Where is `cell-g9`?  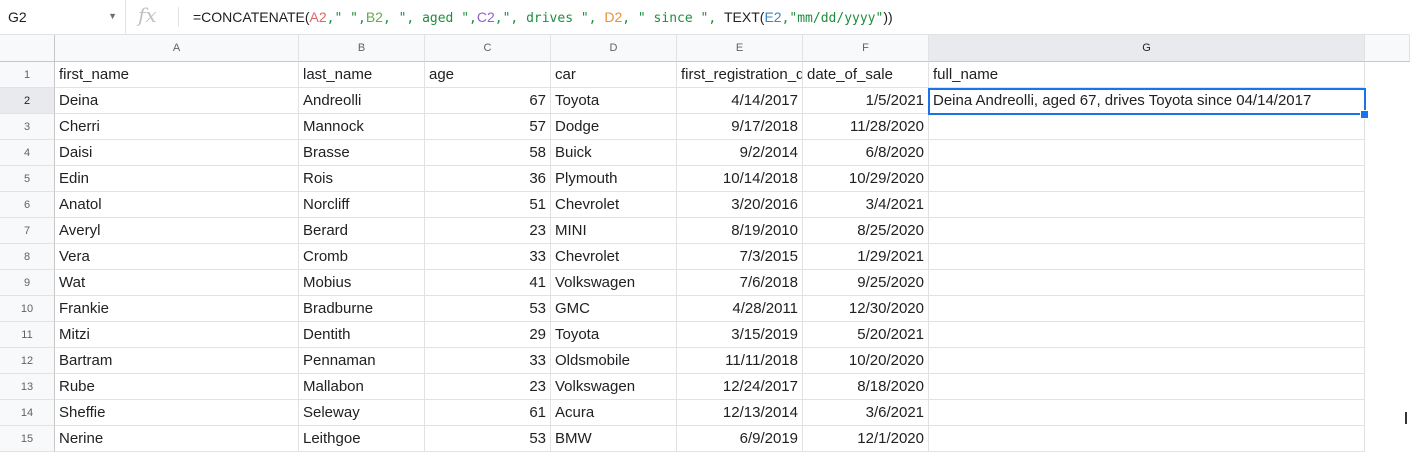 cell-g9 is located at coordinates (1147, 283).